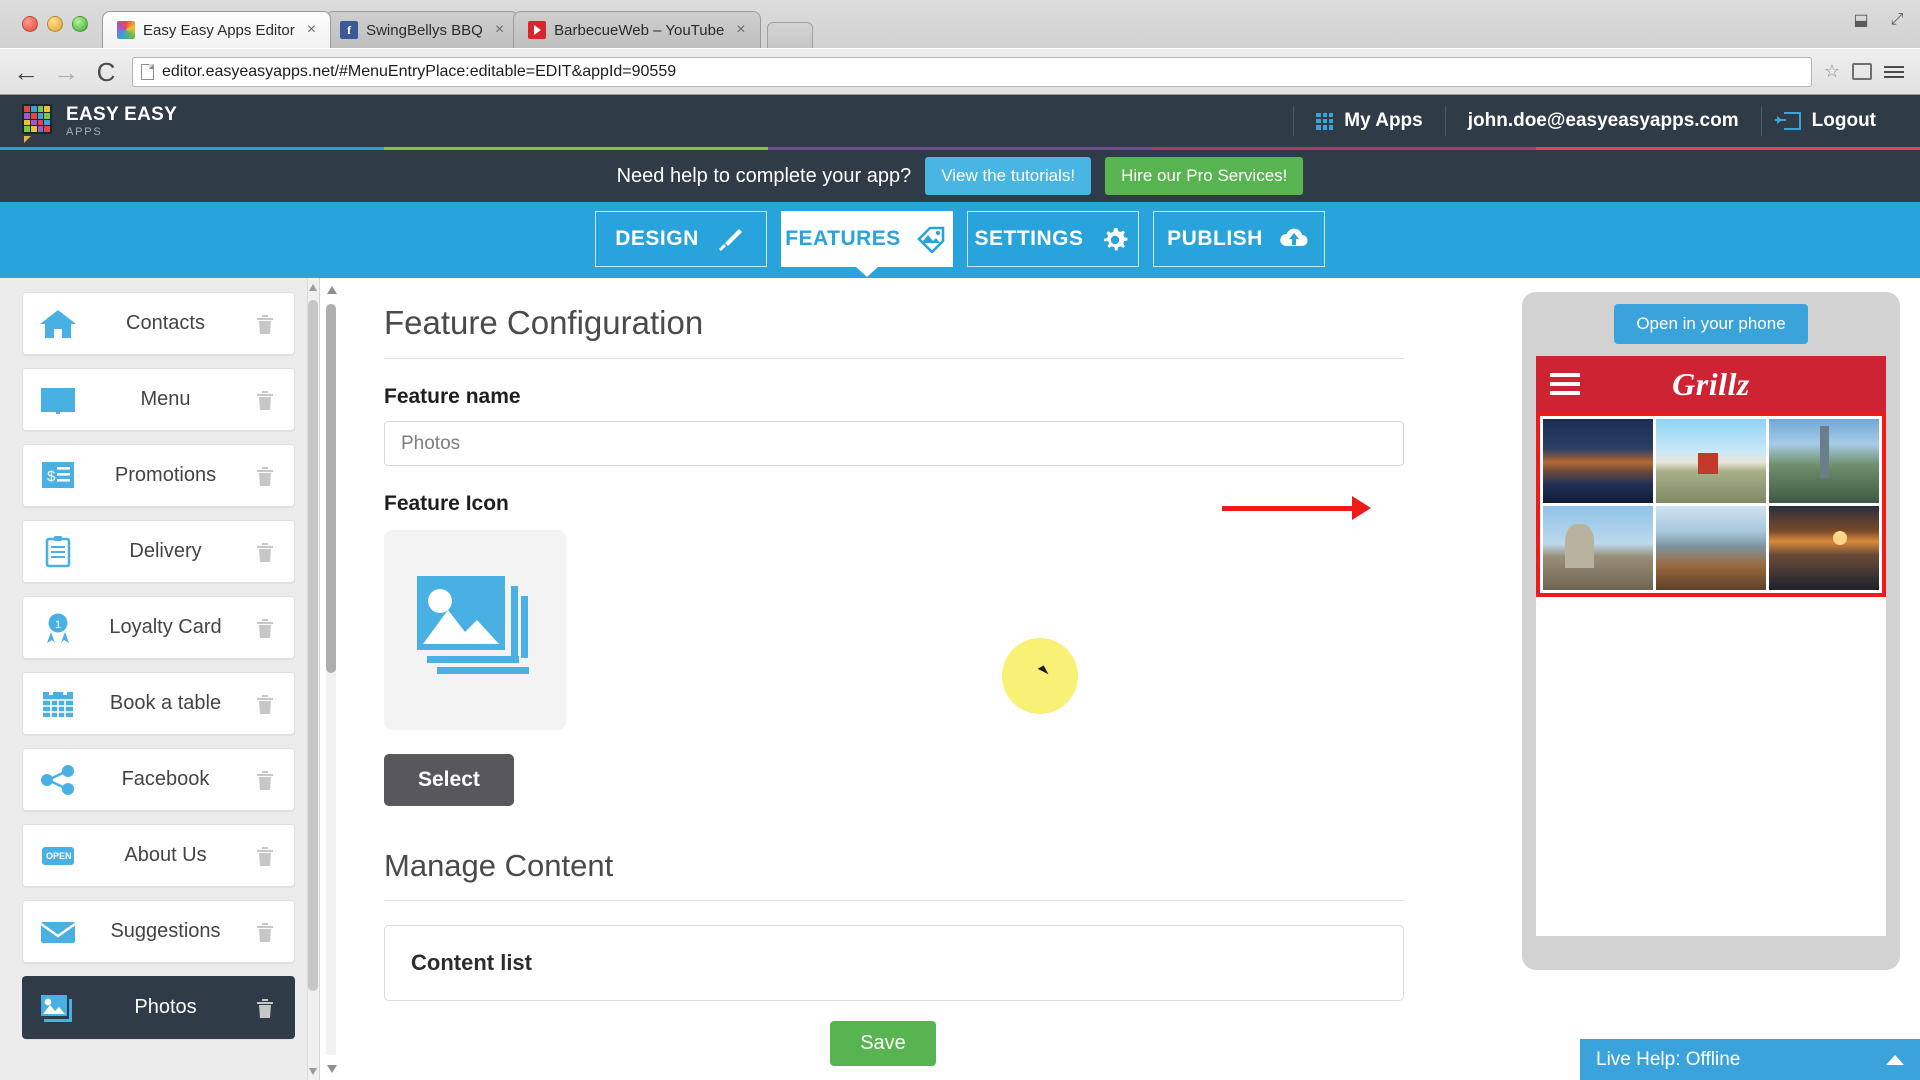 This screenshot has width=1920, height=1080. I want to click on browser-tab-2: BarbecueWeb – YouTube ×, so click(637, 29).